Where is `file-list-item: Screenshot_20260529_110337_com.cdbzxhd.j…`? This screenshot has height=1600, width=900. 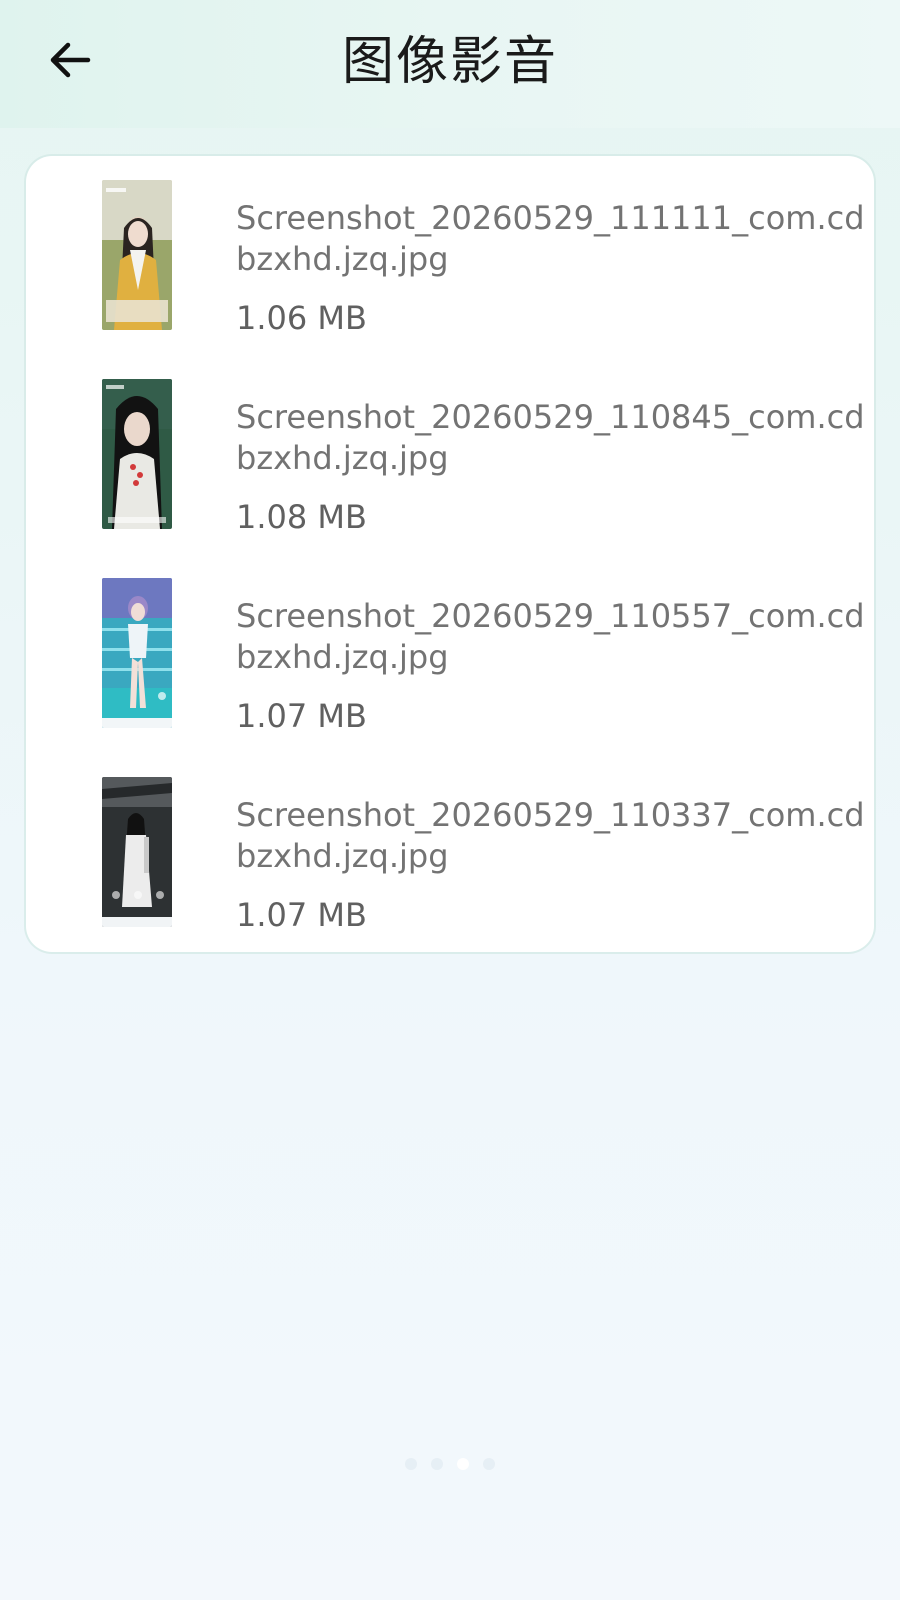
file-list-item: Screenshot_20260529_110337_com.cdbzxhd.j… is located at coordinates (450, 852).